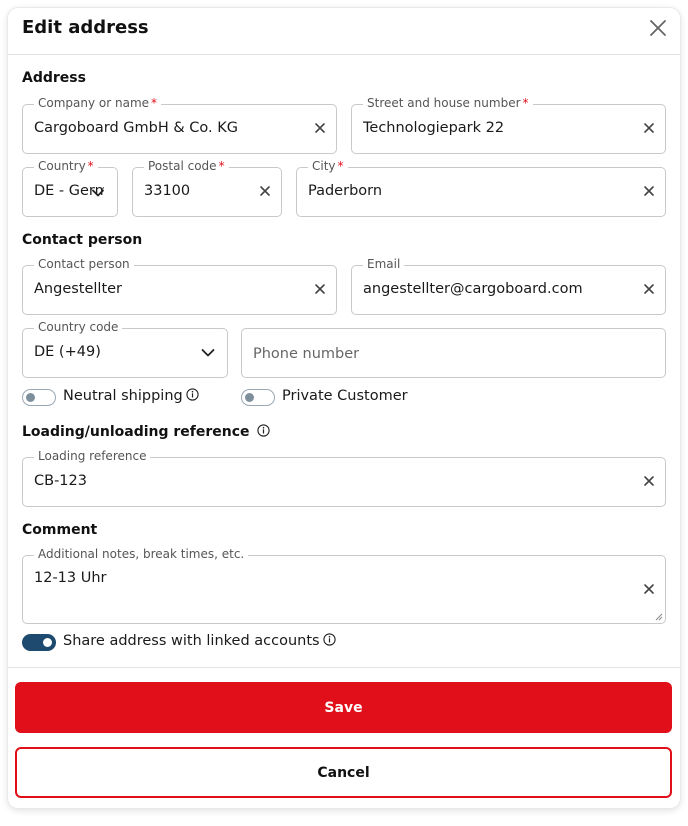 Image resolution: width=688 pixels, height=826 pixels. Describe the element at coordinates (84, 264) in the screenshot. I see `contact-person-label: Contact person` at that location.